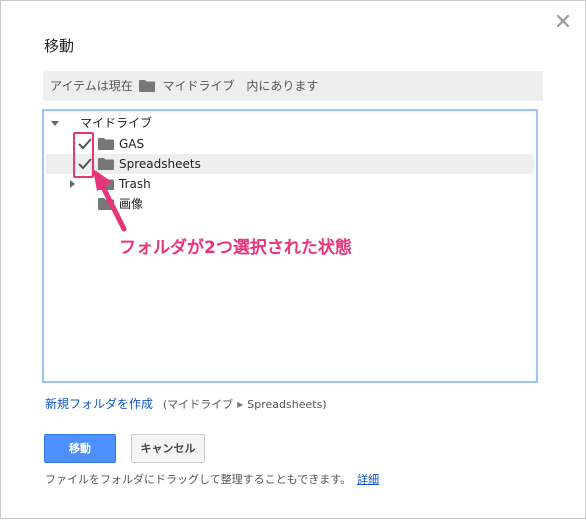  Describe the element at coordinates (282, 86) in the screenshot. I see `location-suffix: 内にあります` at that location.